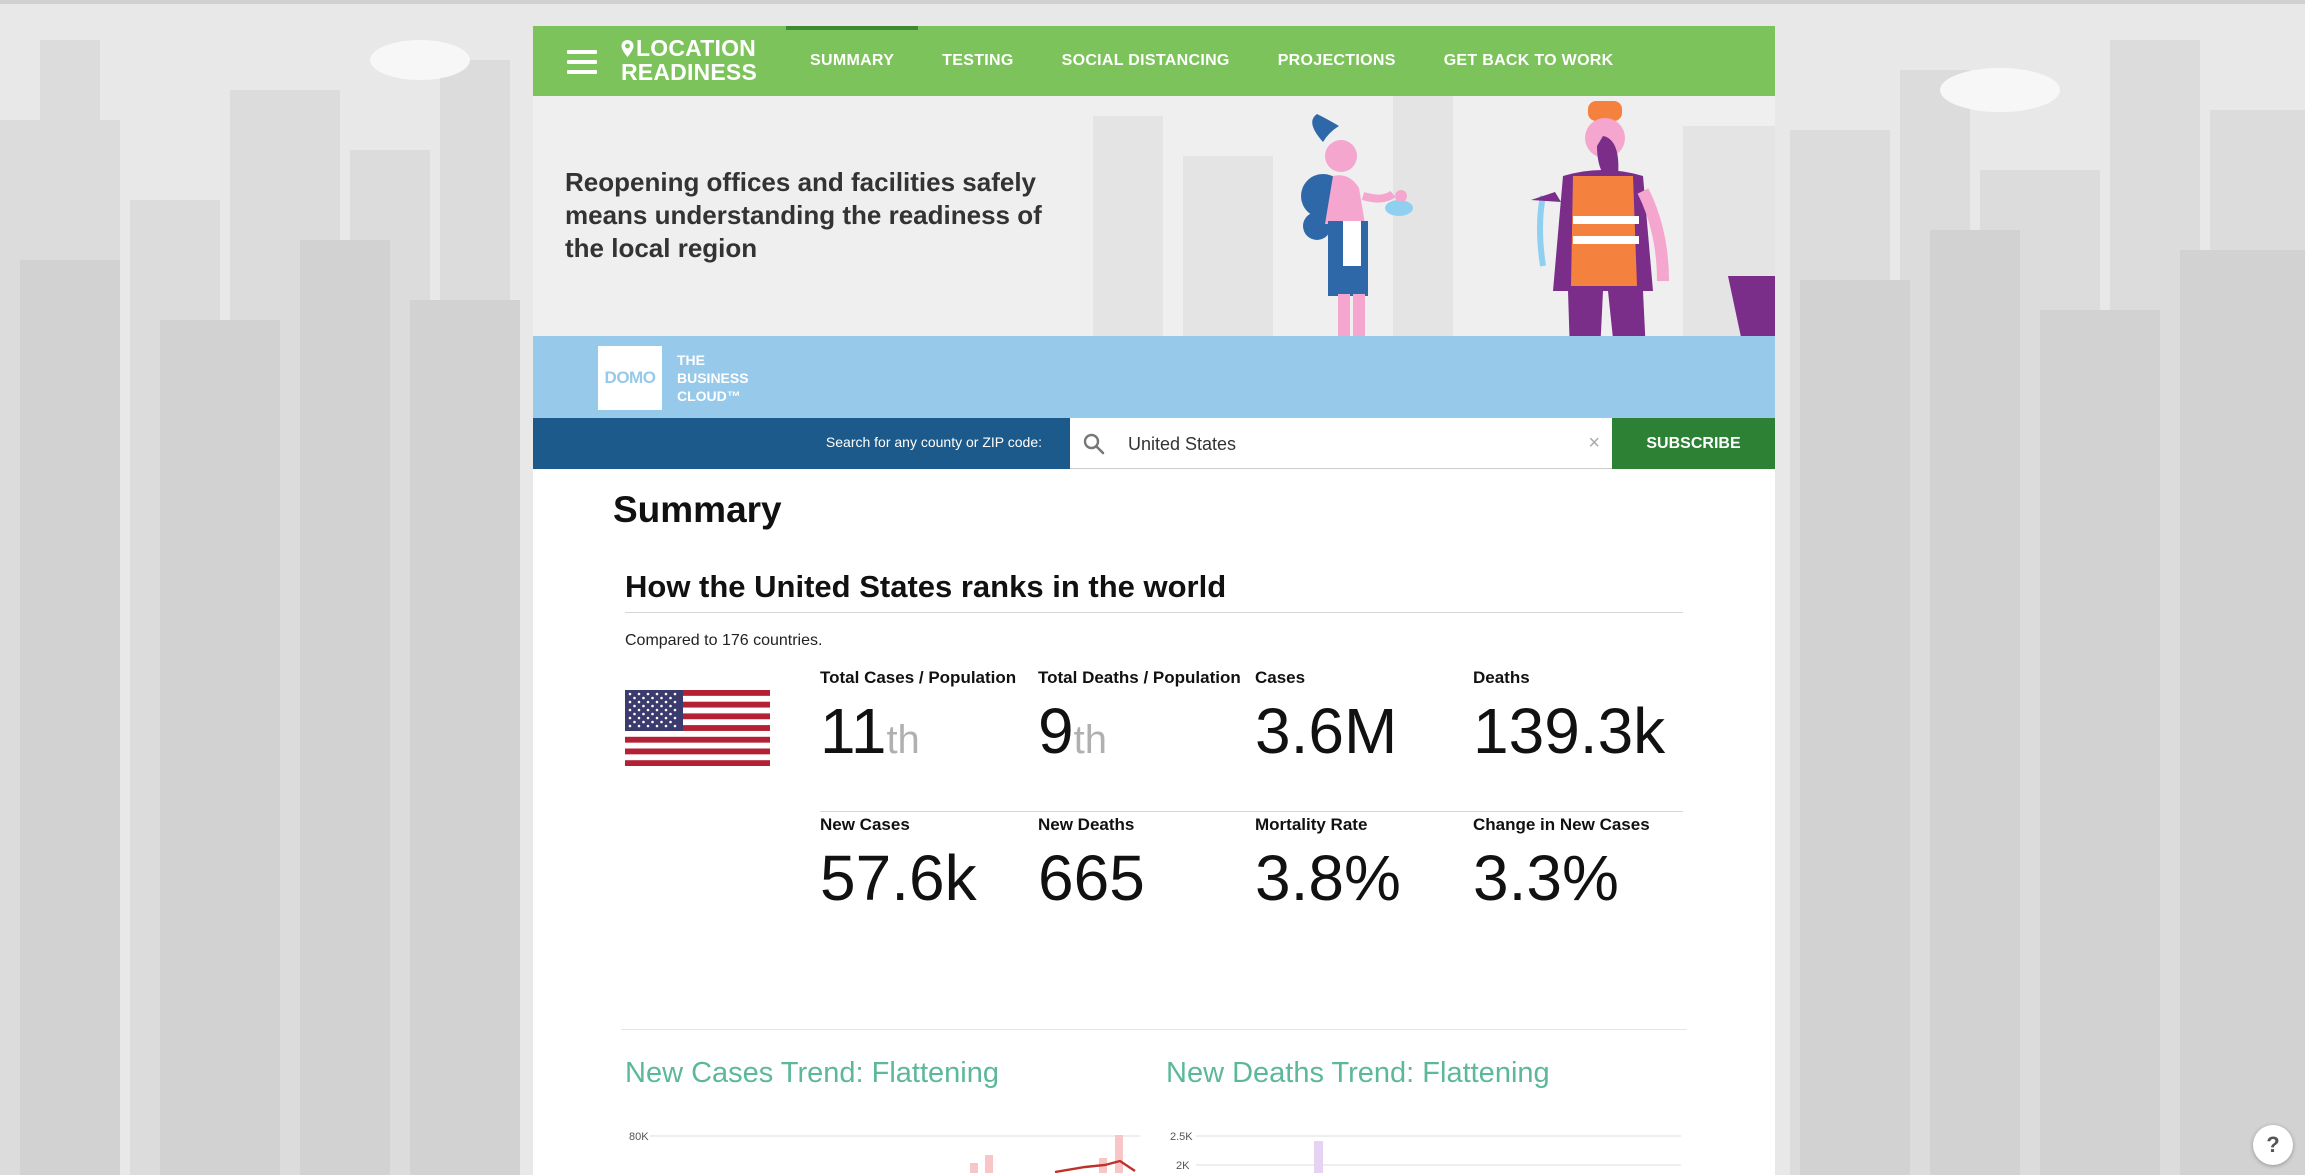  Describe the element at coordinates (1139, 677) in the screenshot. I see `stat-label: Total Deaths / Population` at that location.